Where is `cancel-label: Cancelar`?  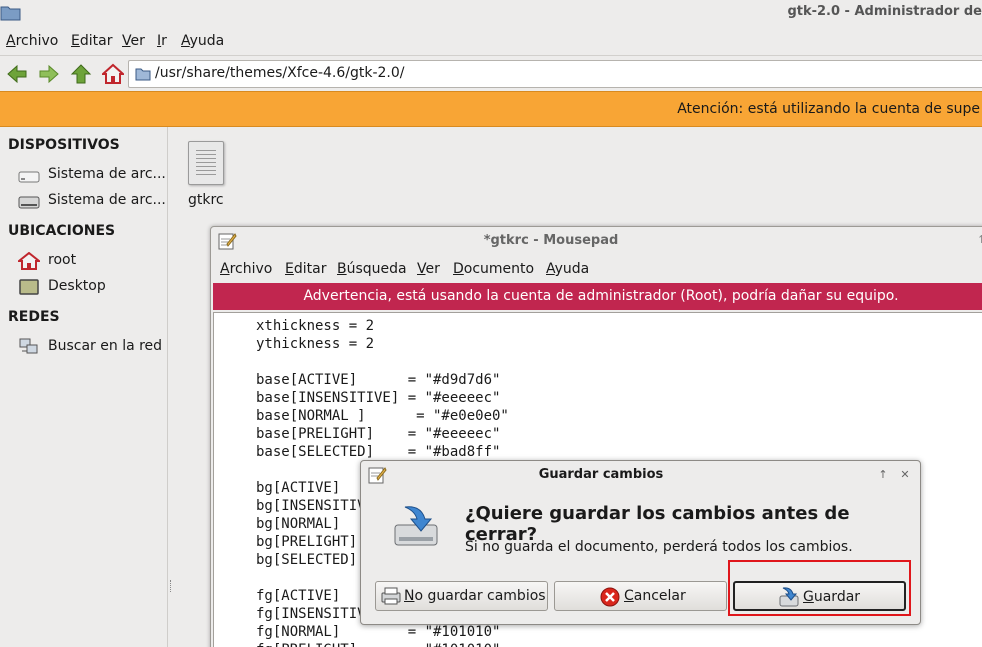 cancel-label: Cancelar is located at coordinates (655, 596).